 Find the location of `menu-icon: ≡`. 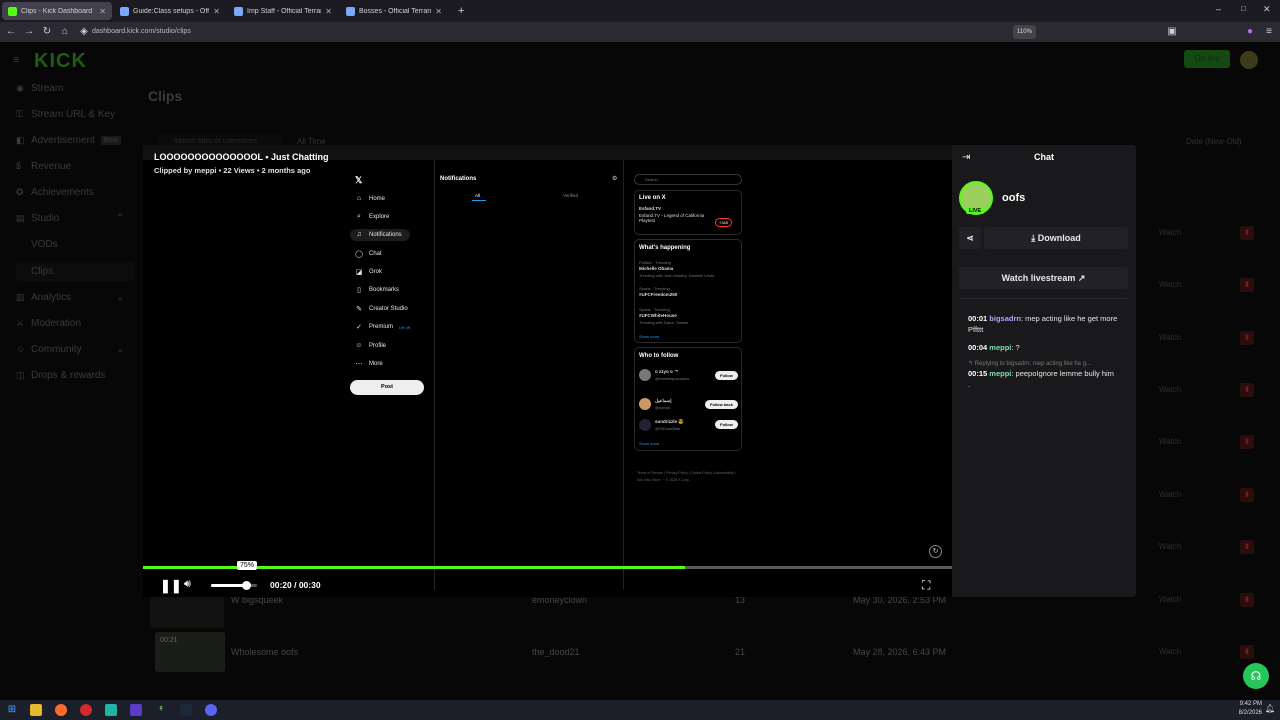

menu-icon: ≡ is located at coordinates (1269, 32).